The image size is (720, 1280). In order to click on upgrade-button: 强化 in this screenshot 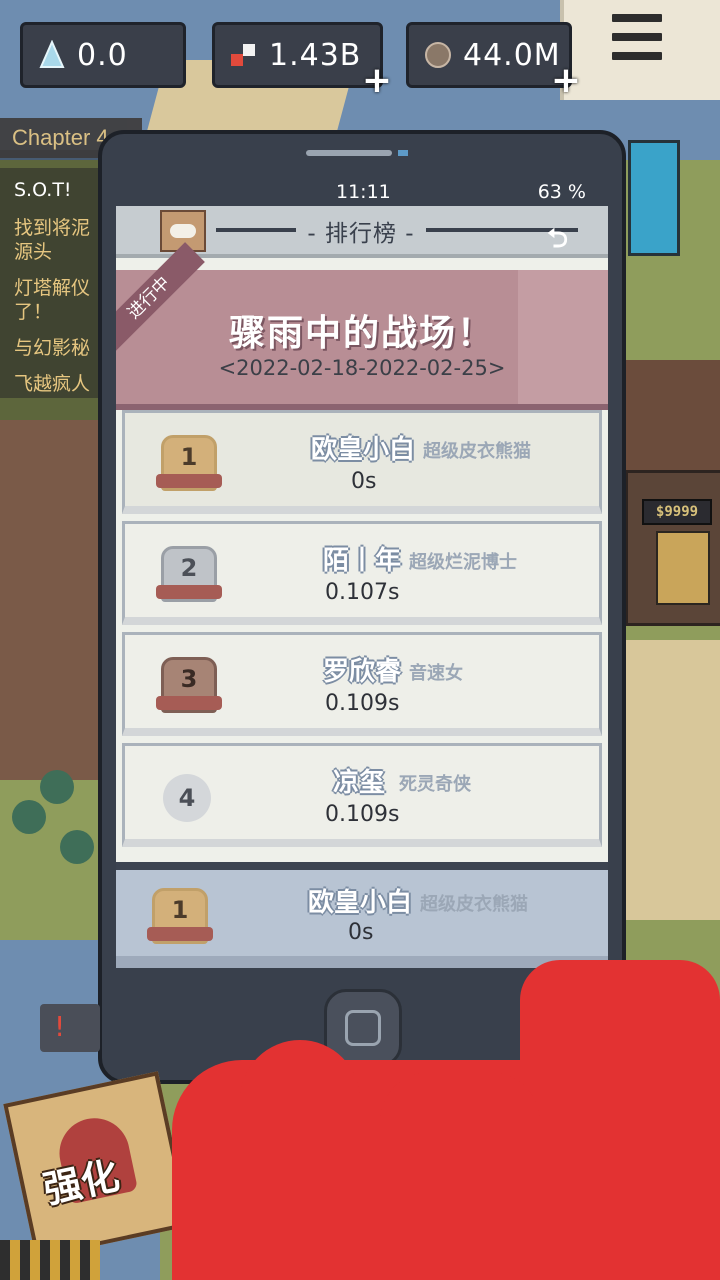, I will do `click(97, 1165)`.